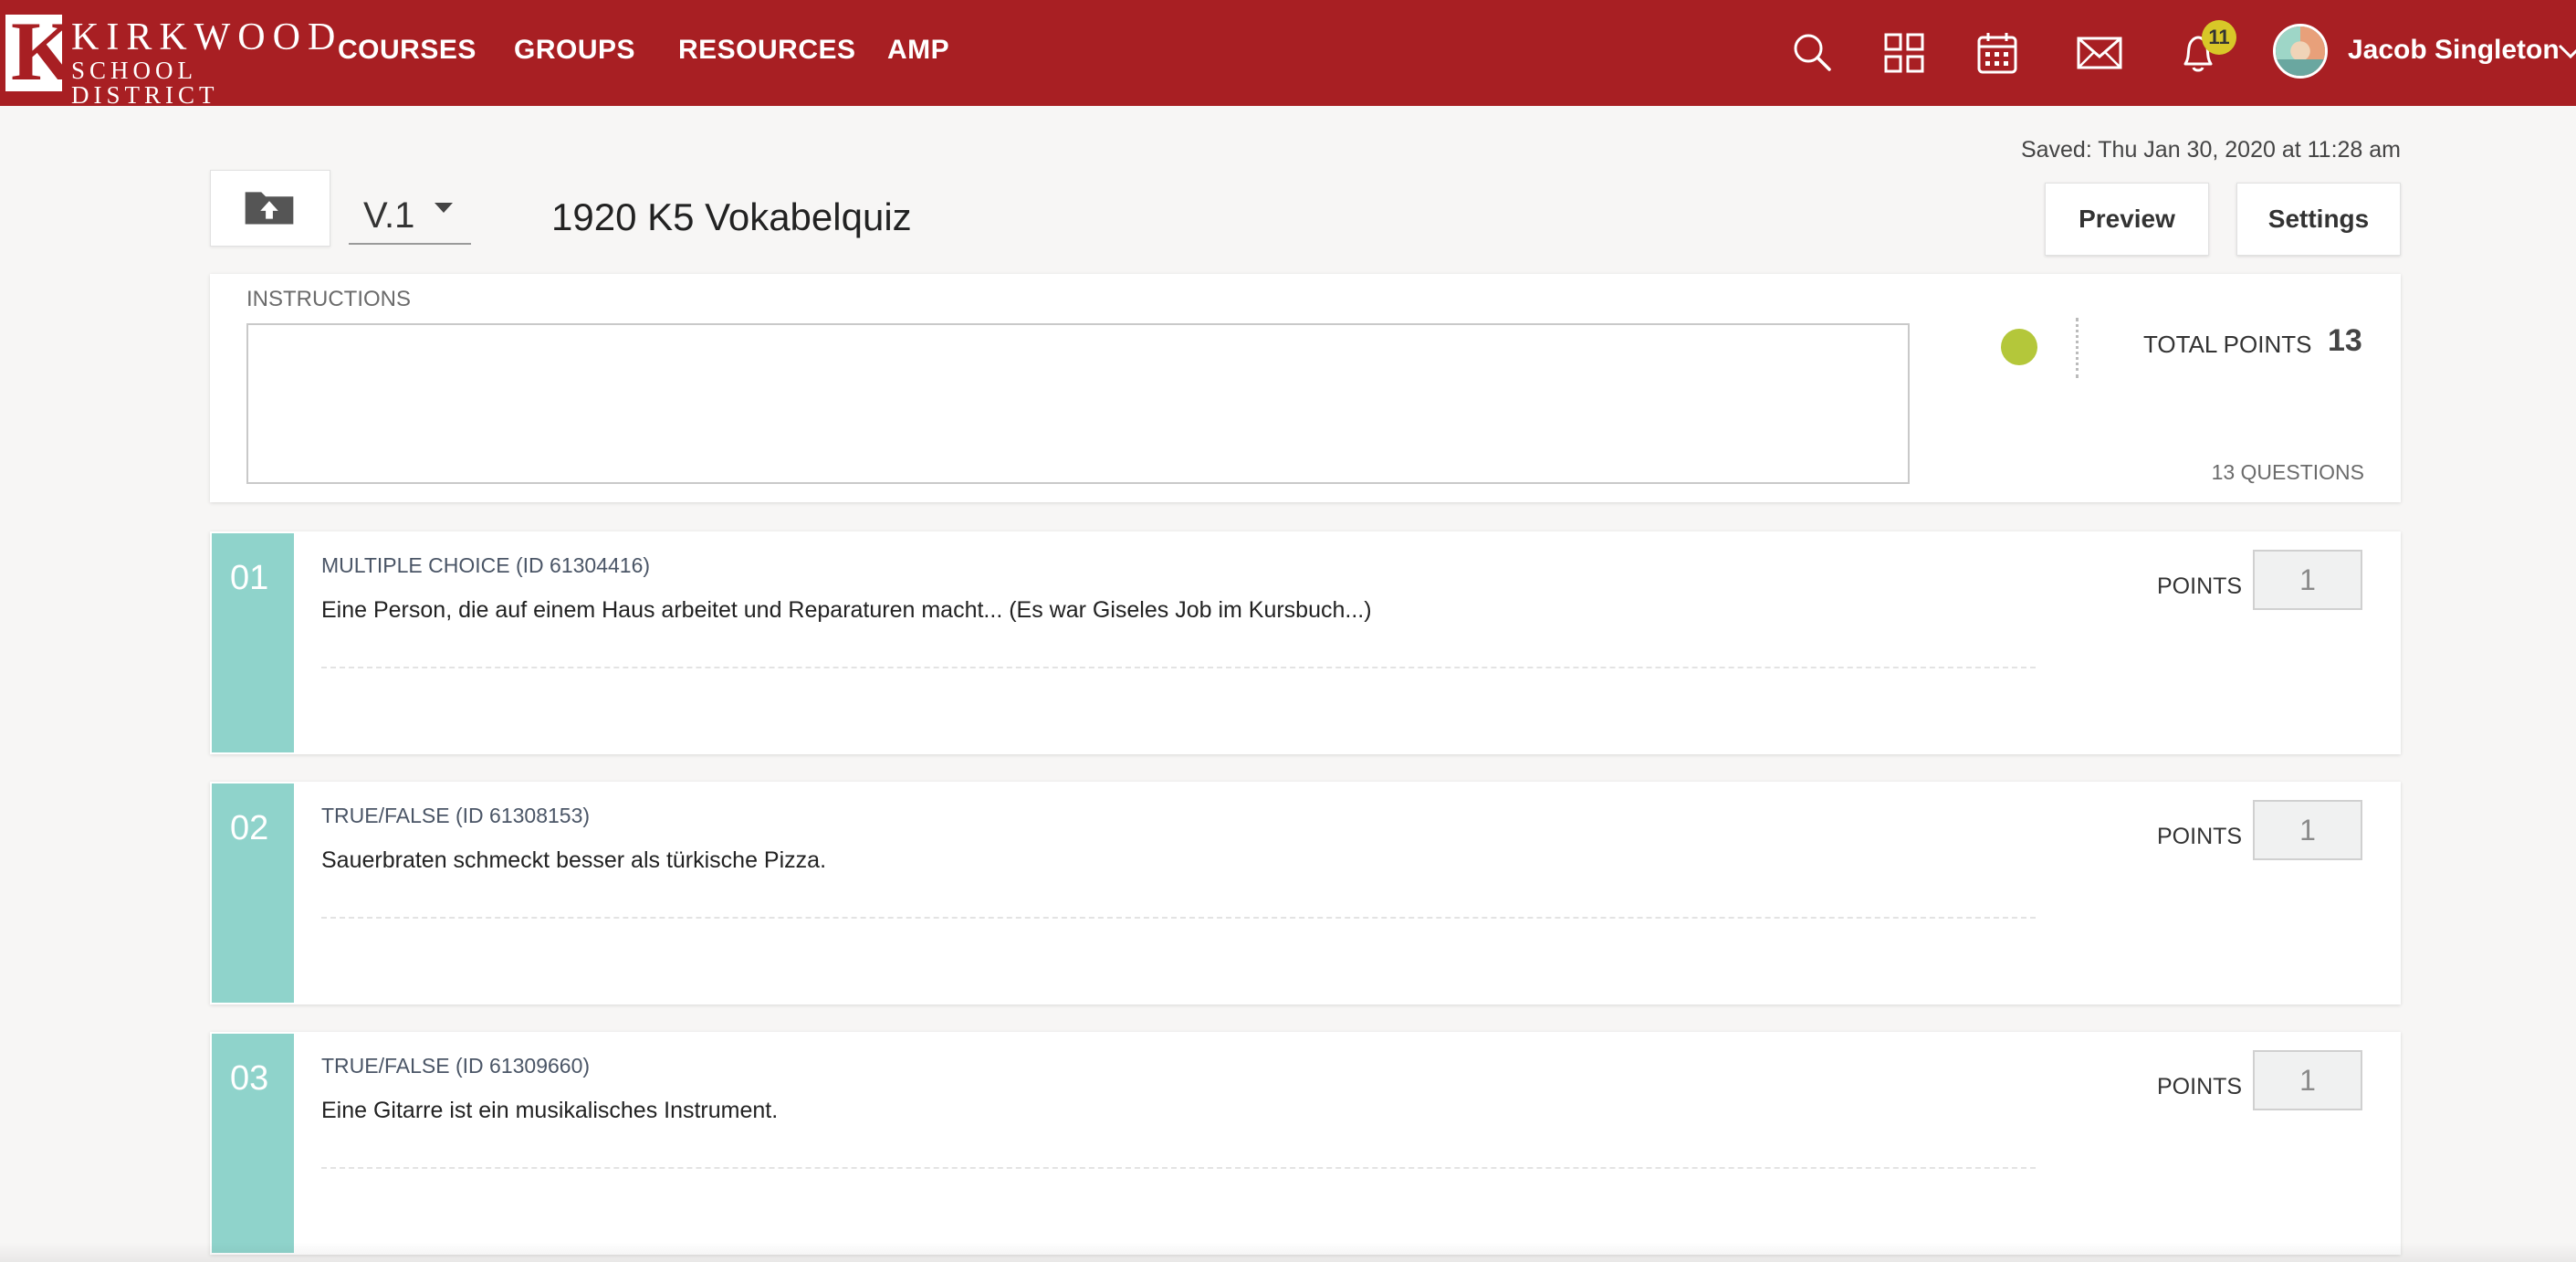 The height and width of the screenshot is (1262, 2576). What do you see at coordinates (2287, 472) in the screenshot?
I see `question-count: 13 QUESTIONS` at bounding box center [2287, 472].